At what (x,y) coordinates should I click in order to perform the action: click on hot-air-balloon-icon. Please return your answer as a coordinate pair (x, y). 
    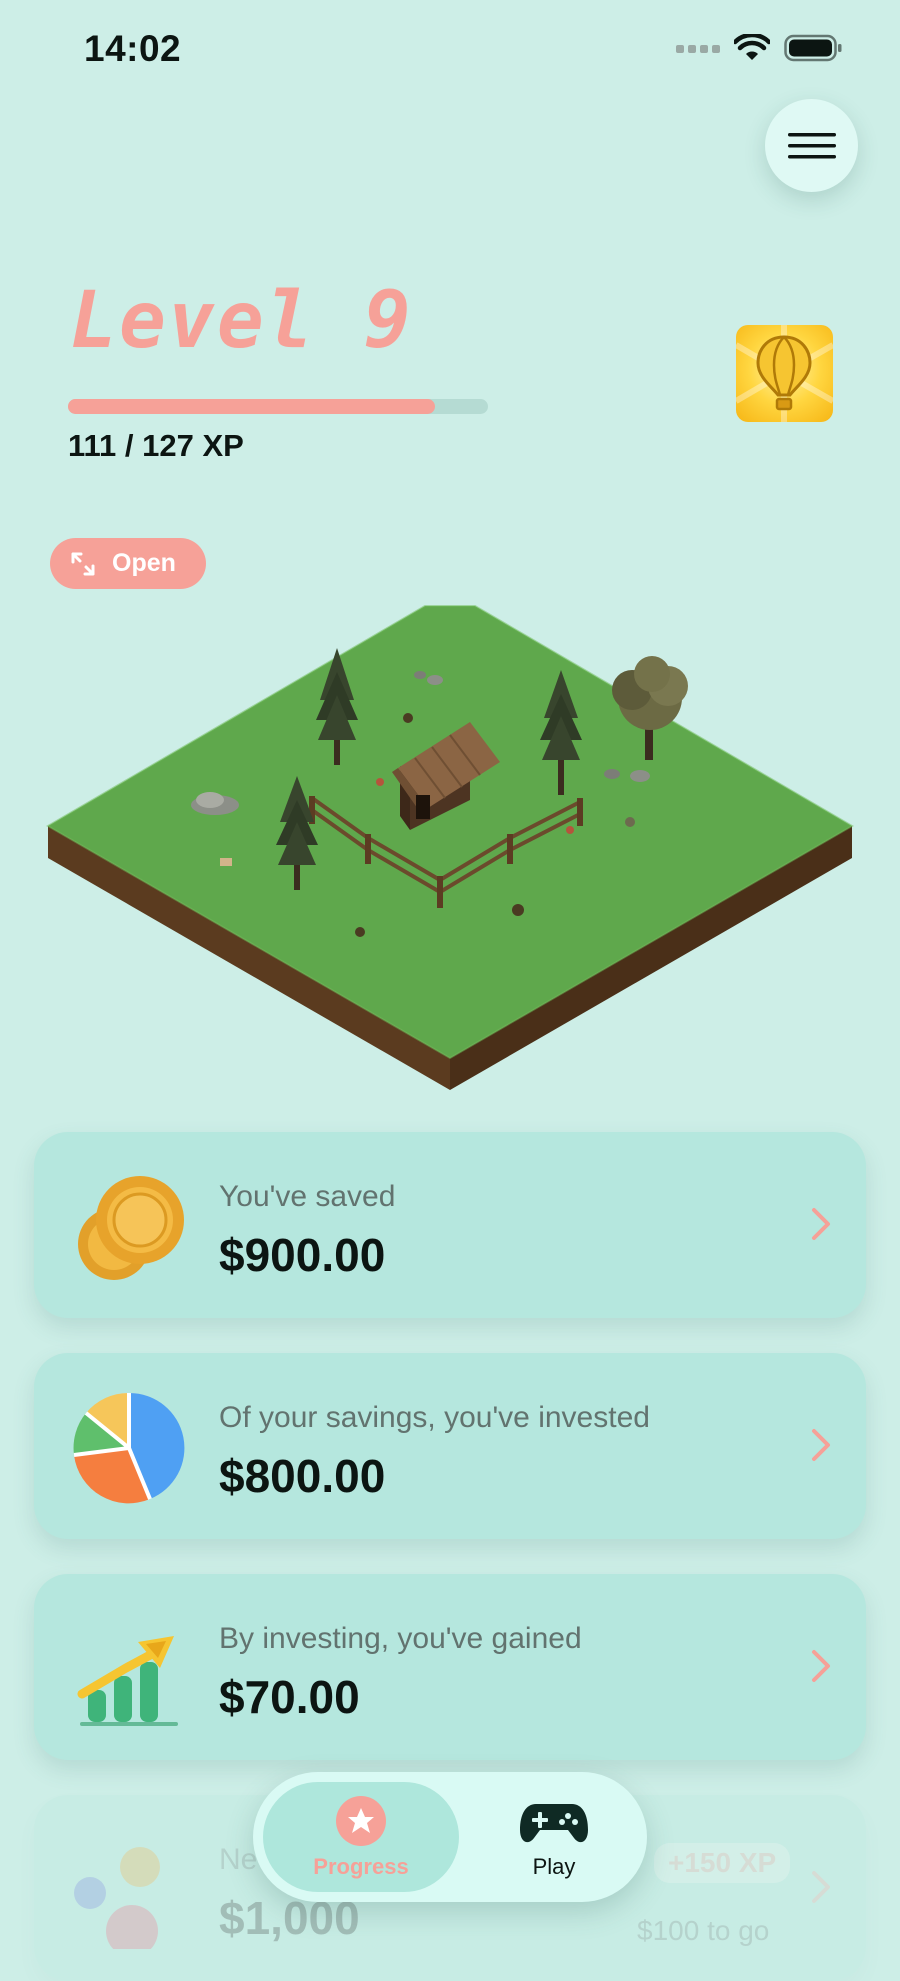
    Looking at the image, I should click on (784, 373).